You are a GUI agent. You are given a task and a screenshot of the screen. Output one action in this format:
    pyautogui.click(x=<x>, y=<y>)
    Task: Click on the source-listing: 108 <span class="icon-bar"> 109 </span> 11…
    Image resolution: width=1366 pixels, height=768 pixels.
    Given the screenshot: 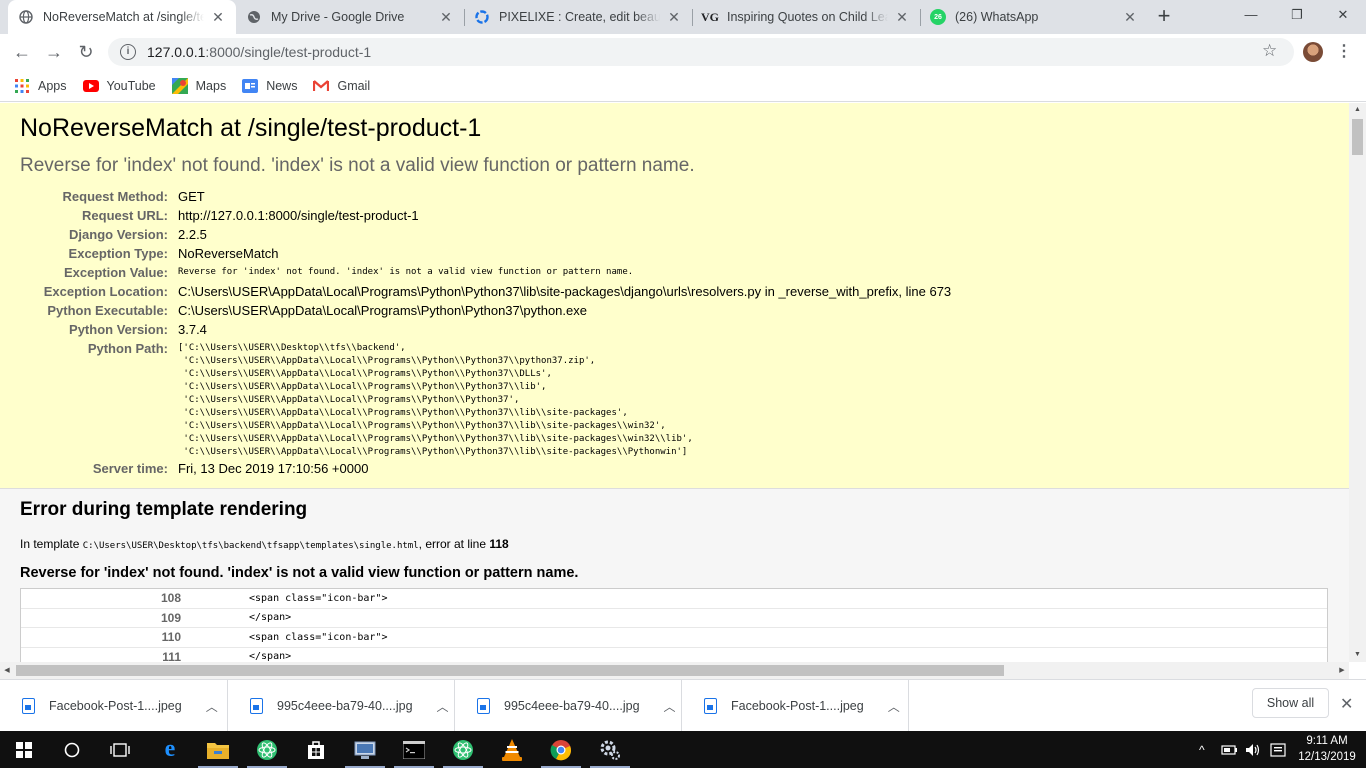 What is the action you would take?
    pyautogui.click(x=674, y=625)
    